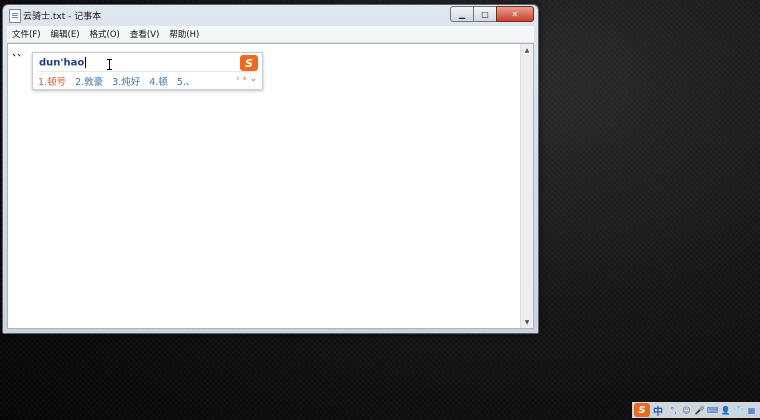  I want to click on close-button: ✕, so click(515, 14).